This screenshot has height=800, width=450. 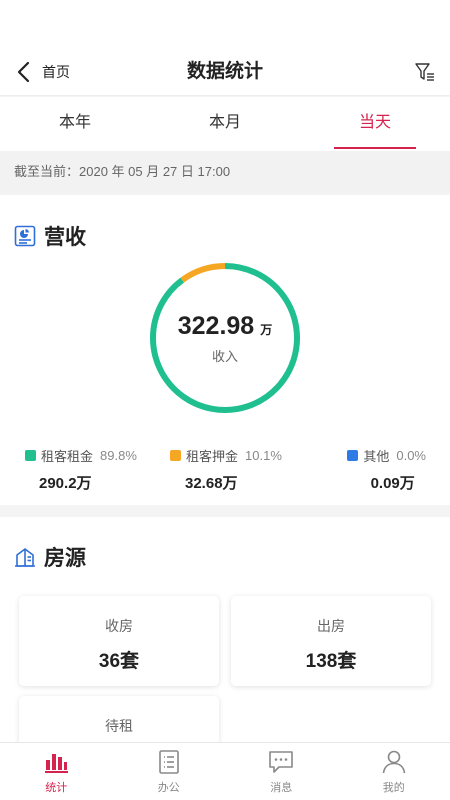 I want to click on property-title: 房源, so click(x=65, y=558).